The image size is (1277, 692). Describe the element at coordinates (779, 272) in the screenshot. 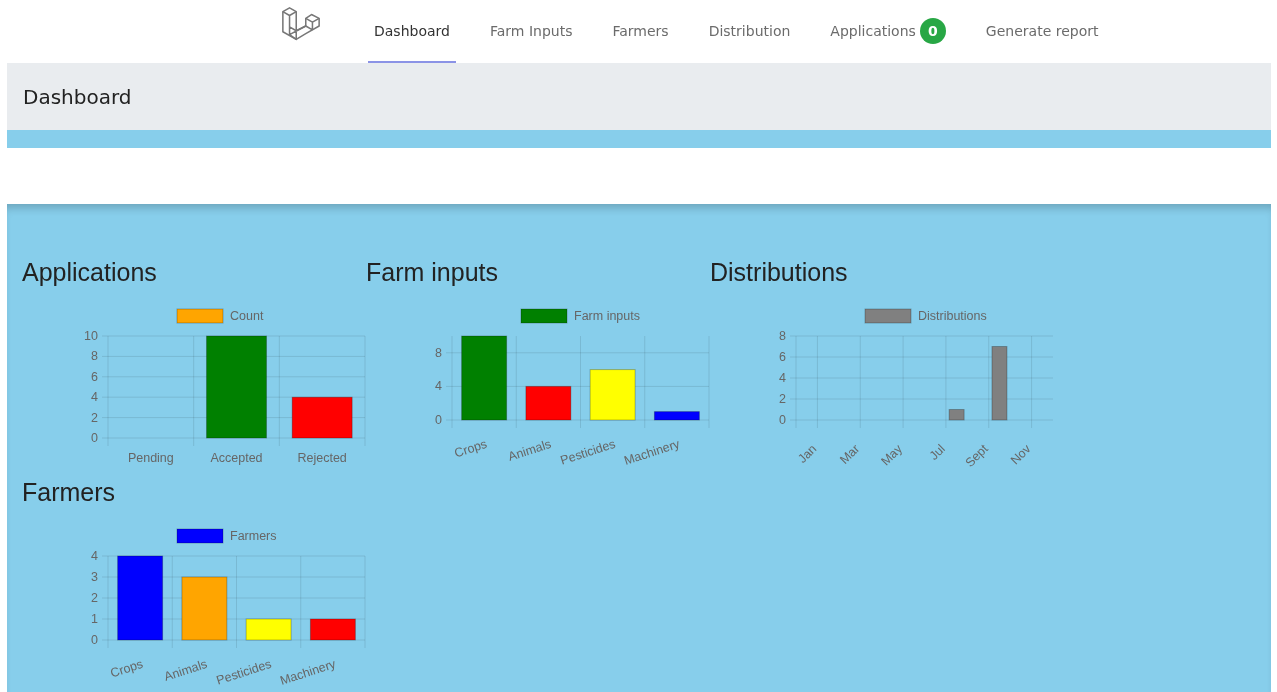

I see `section-title: Distributions` at that location.